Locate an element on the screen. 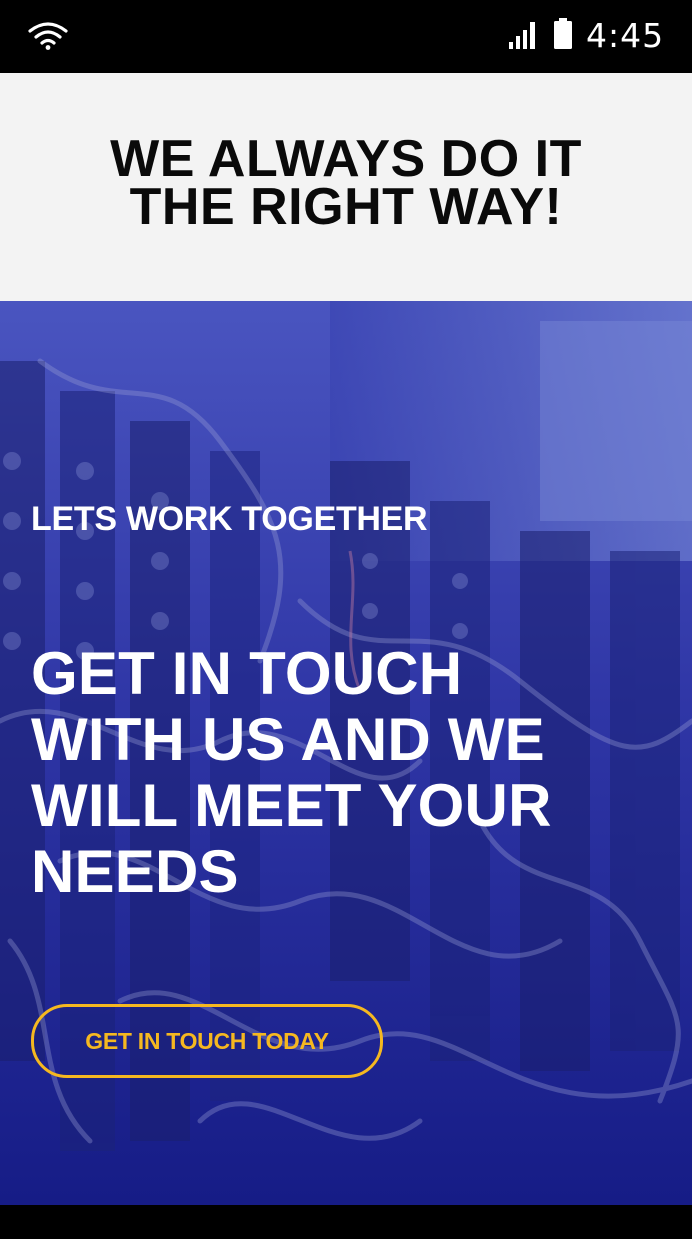 The width and height of the screenshot is (692, 1239). signal-icon is located at coordinates (522, 35).